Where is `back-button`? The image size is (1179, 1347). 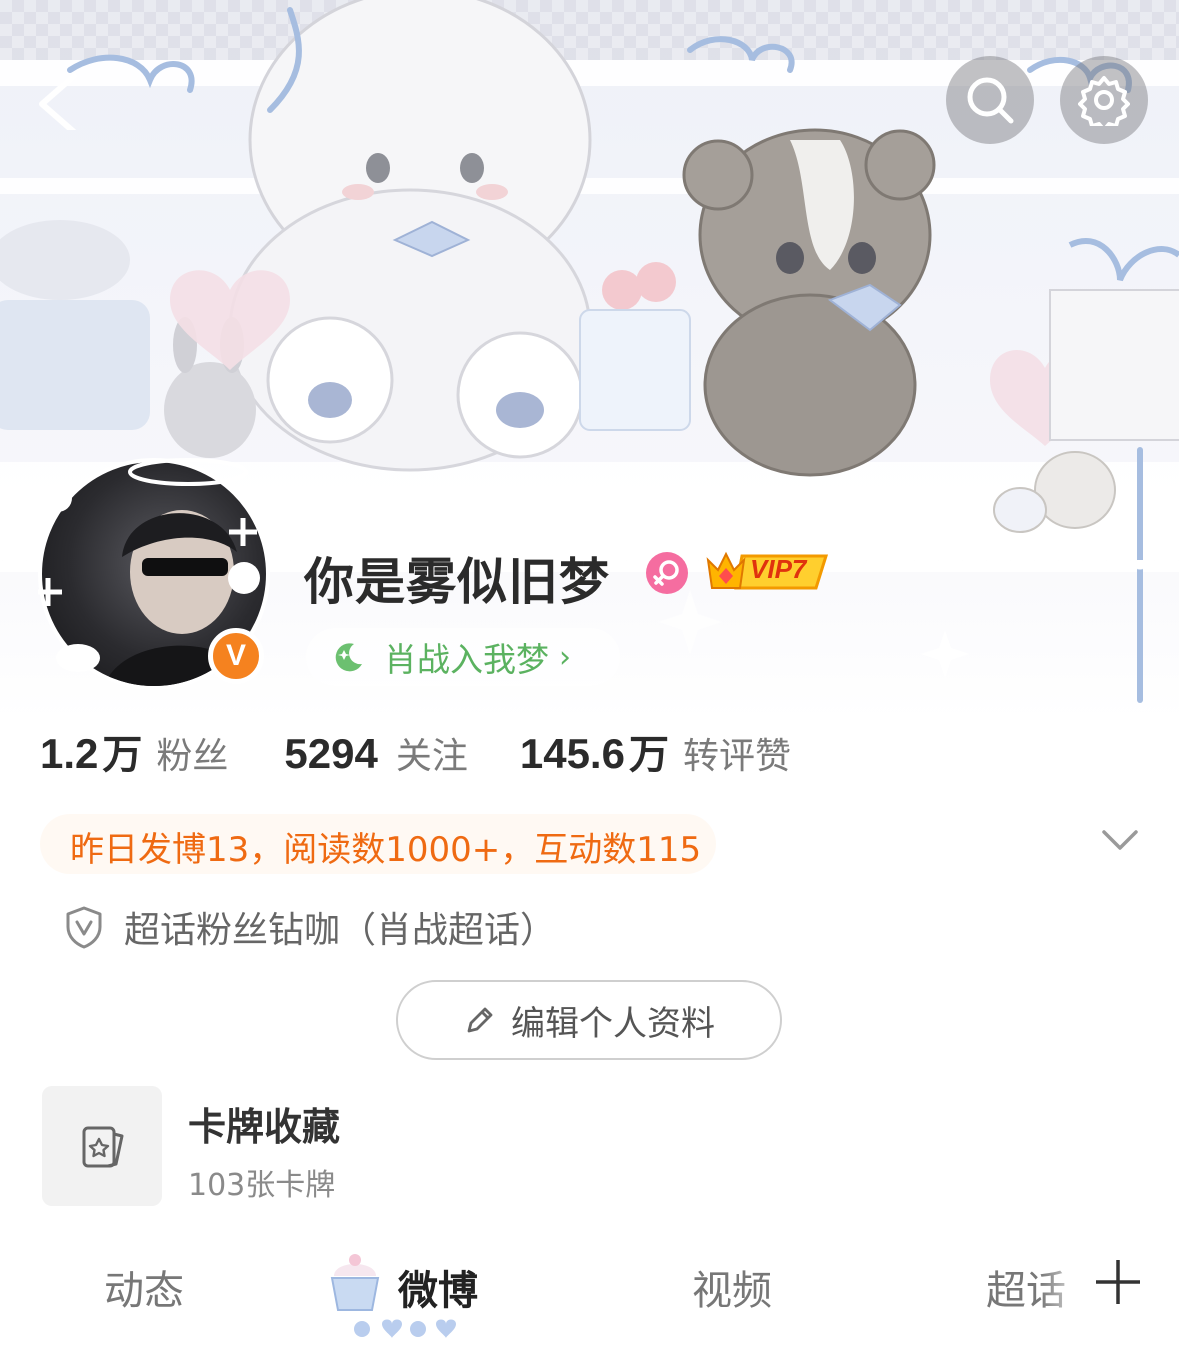
back-button is located at coordinates (60, 102).